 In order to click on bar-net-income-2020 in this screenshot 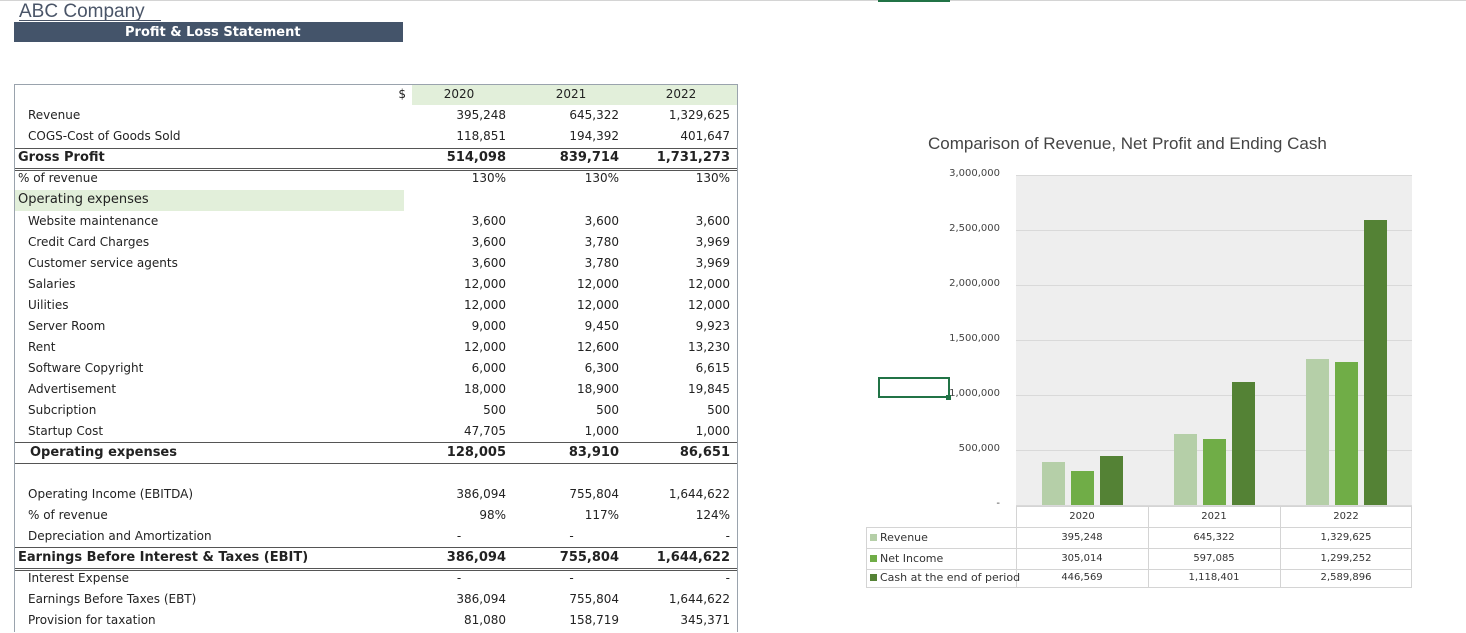, I will do `click(1082, 488)`.